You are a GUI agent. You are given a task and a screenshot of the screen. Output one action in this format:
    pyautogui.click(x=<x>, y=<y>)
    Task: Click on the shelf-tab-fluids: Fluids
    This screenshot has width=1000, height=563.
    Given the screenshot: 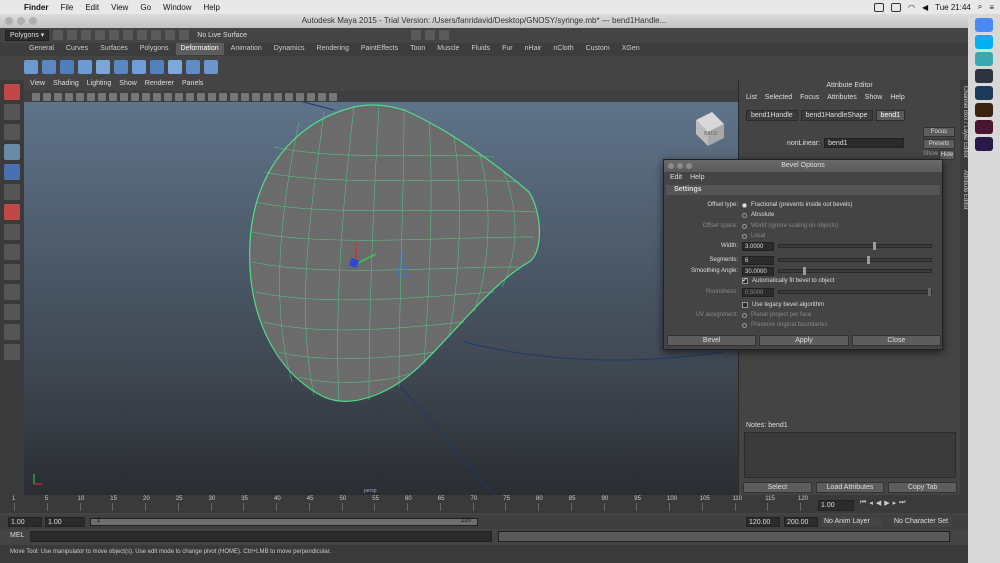 What is the action you would take?
    pyautogui.click(x=480, y=49)
    